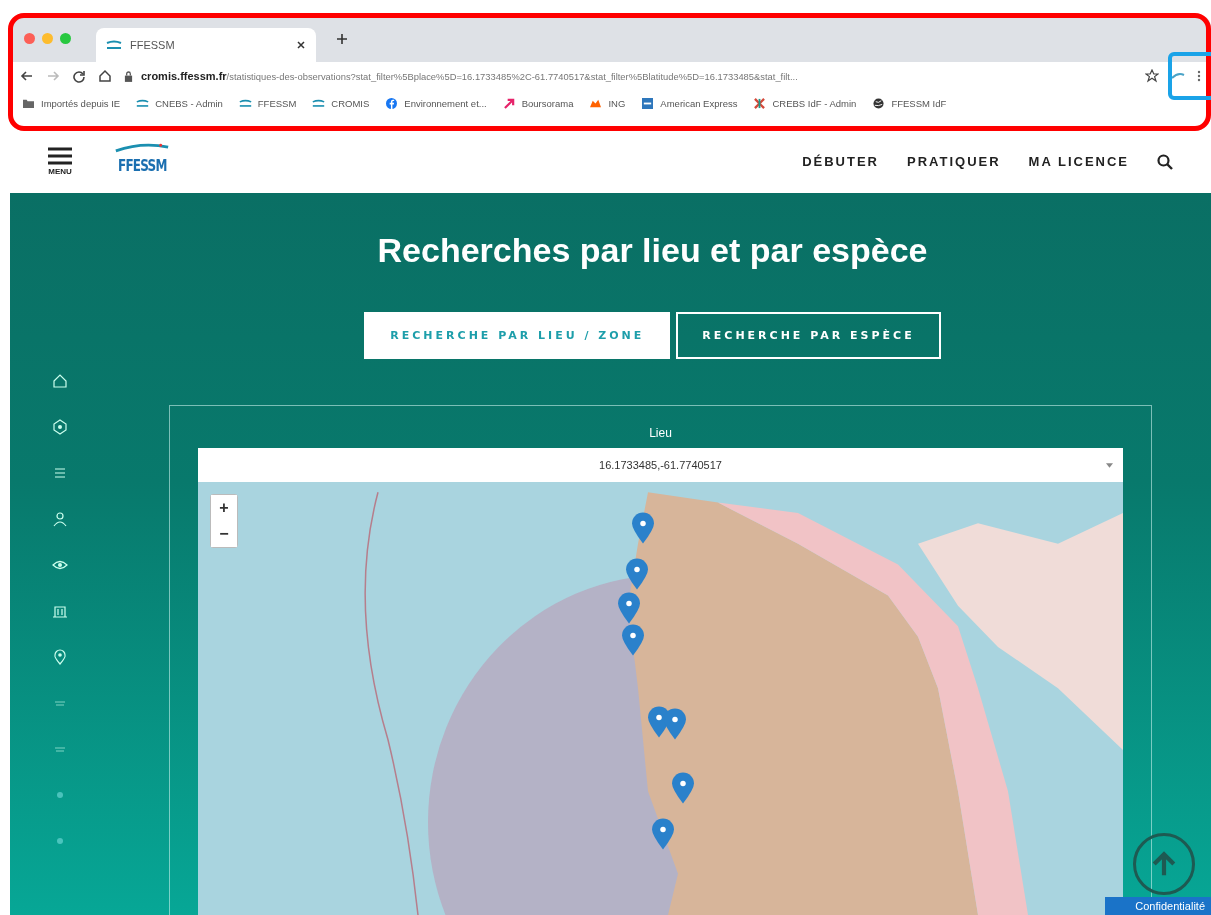 The image size is (1211, 915). Describe the element at coordinates (909, 103) in the screenshot. I see `bookmark: FFESSM IdF` at that location.